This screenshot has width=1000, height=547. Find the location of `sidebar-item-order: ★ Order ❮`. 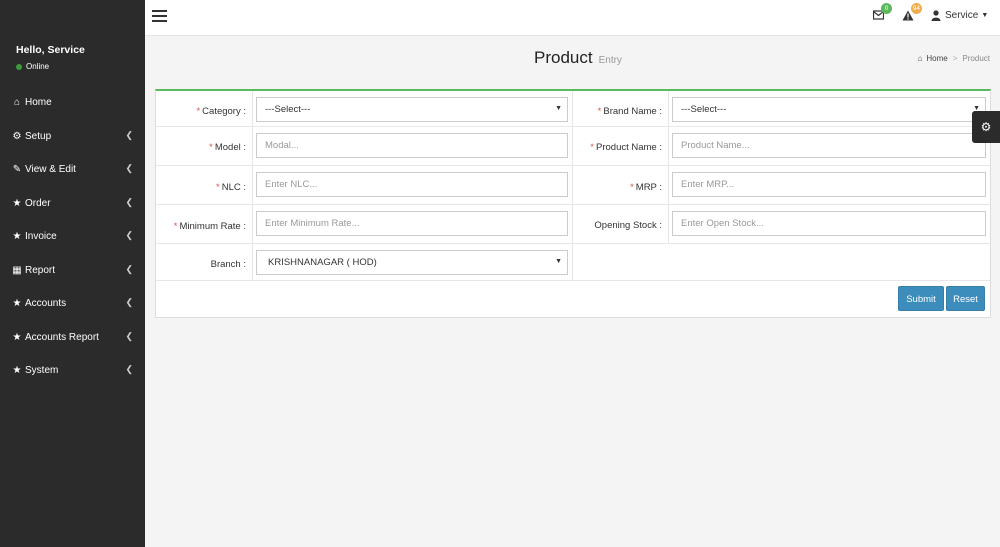

sidebar-item-order: ★ Order ❮ is located at coordinates (72, 204).